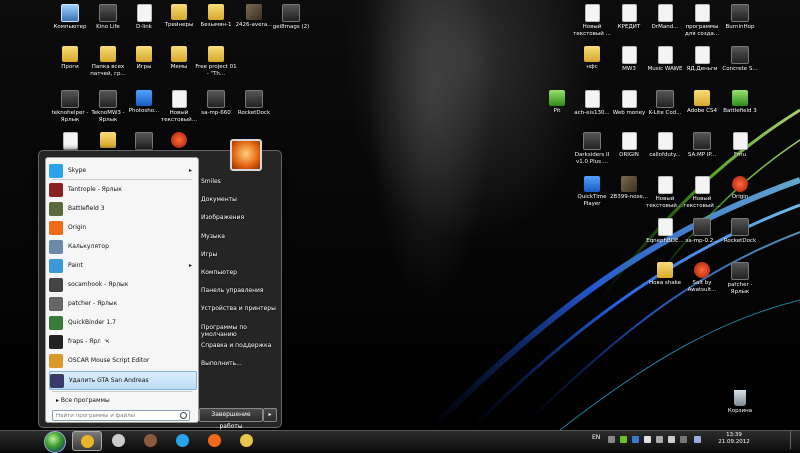 This screenshot has height=453, width=800. Describe the element at coordinates (75, 265) in the screenshot. I see `program-label: Paint` at that location.